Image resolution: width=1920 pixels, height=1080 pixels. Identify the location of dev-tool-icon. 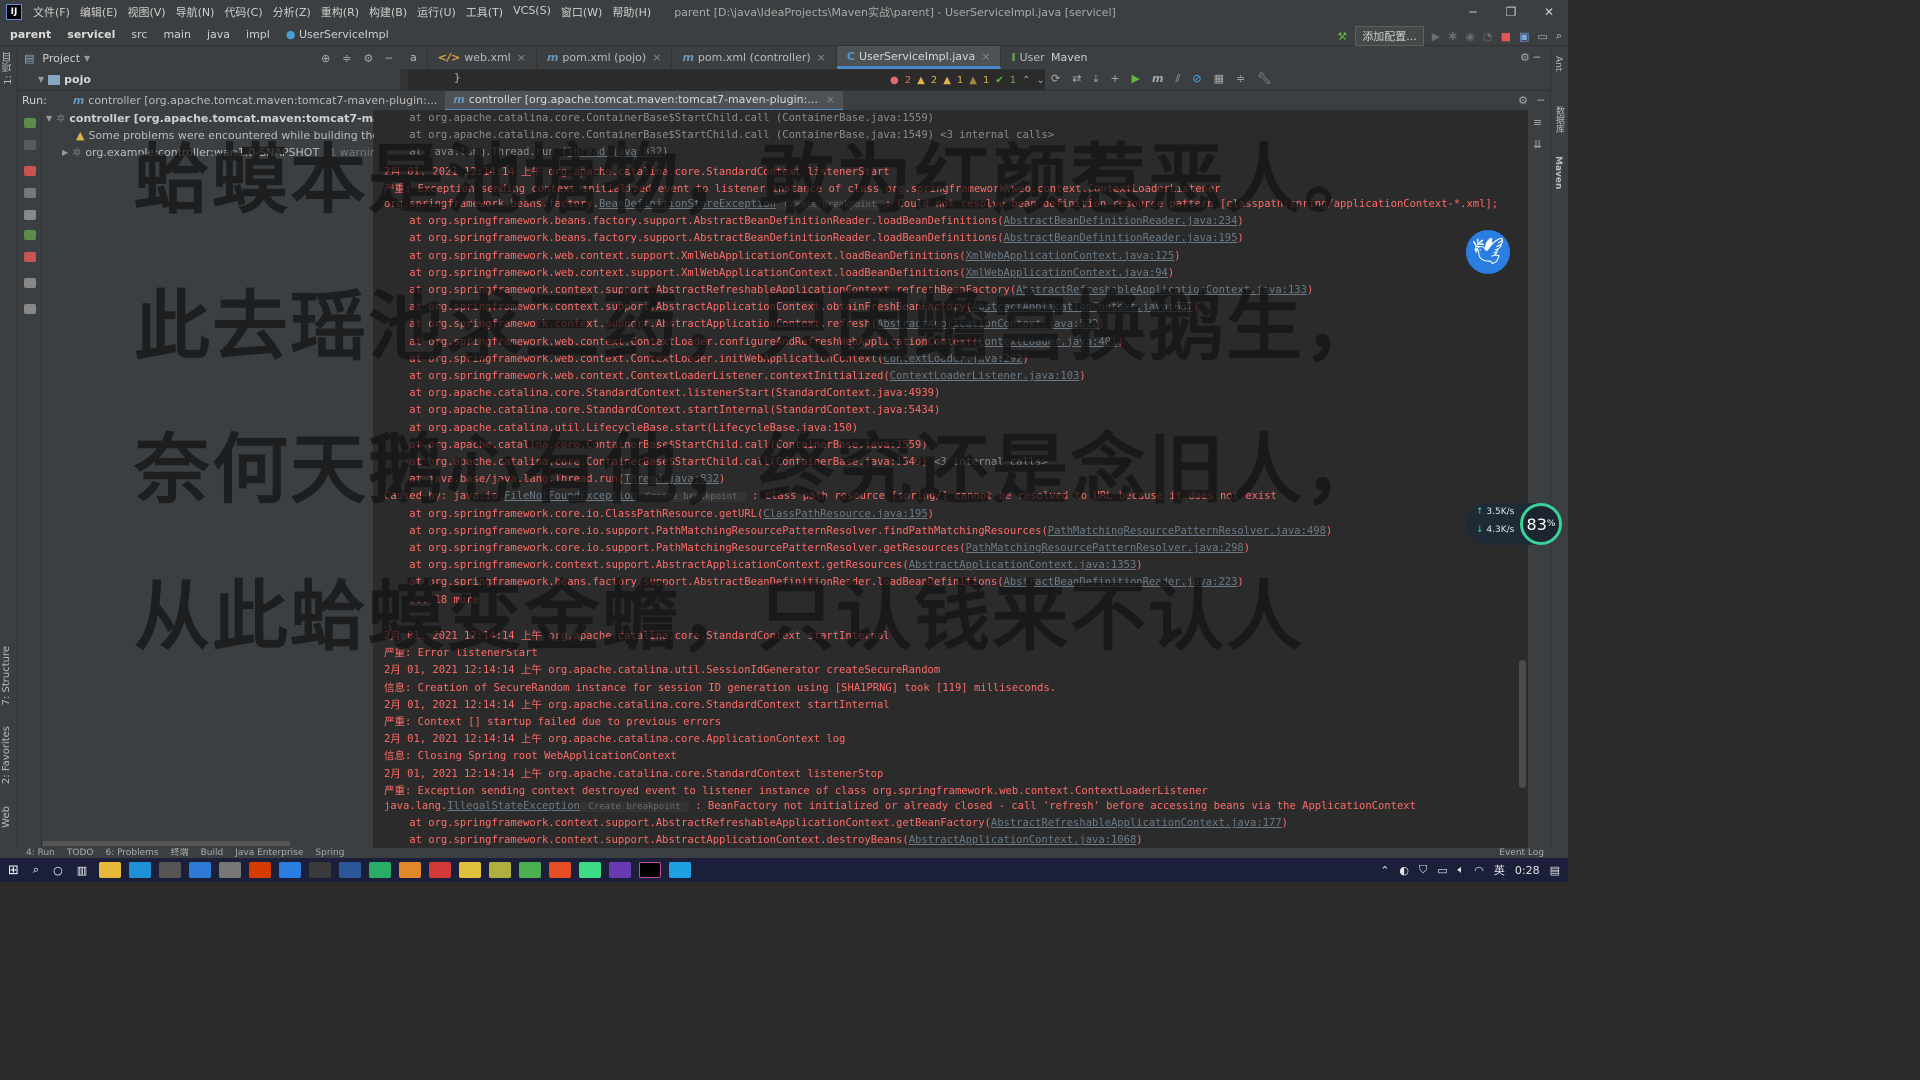
(620, 870).